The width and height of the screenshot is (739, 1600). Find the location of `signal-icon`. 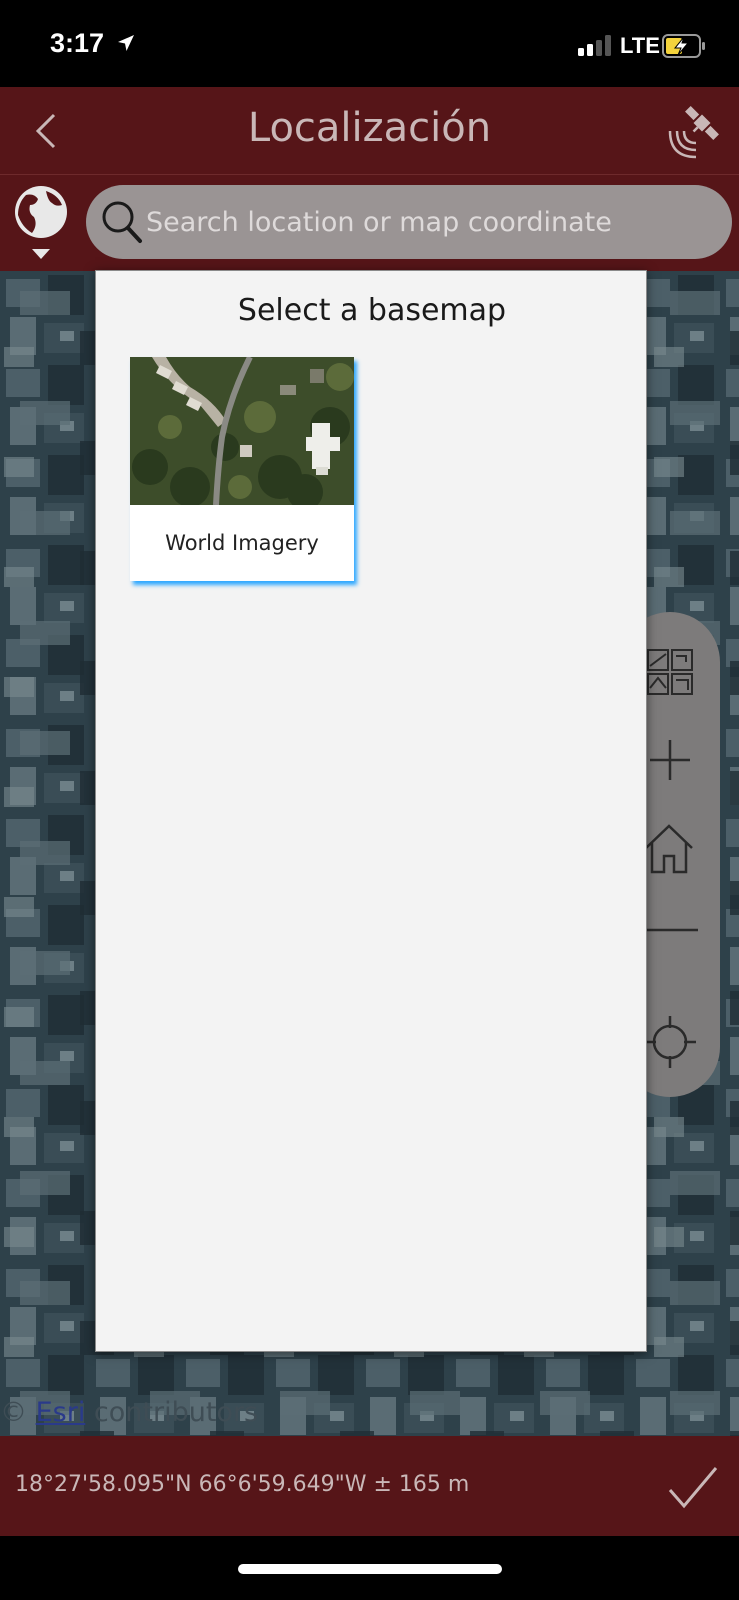

signal-icon is located at coordinates (596, 45).